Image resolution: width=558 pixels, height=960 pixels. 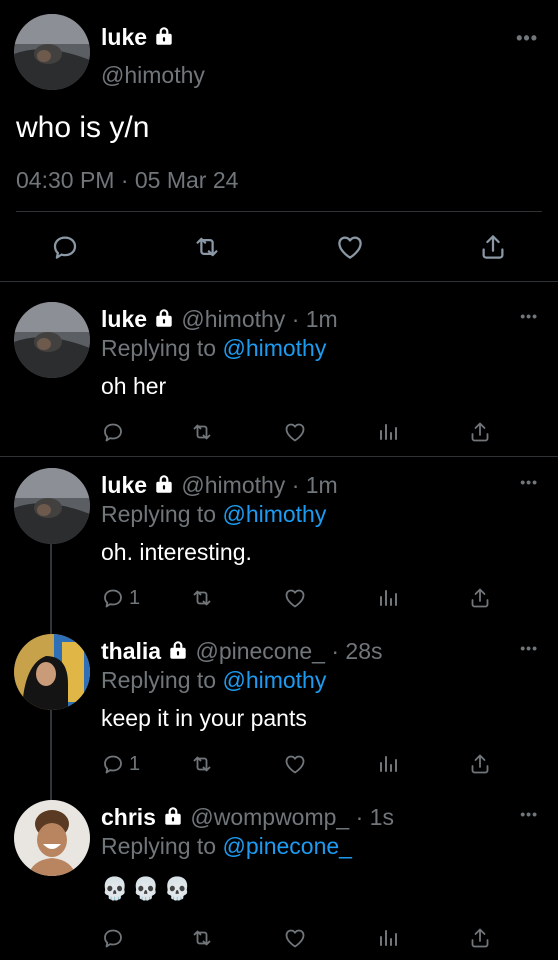 What do you see at coordinates (127, 180) in the screenshot?
I see `timestamp: 04:30 PM · 05 Mar 24` at bounding box center [127, 180].